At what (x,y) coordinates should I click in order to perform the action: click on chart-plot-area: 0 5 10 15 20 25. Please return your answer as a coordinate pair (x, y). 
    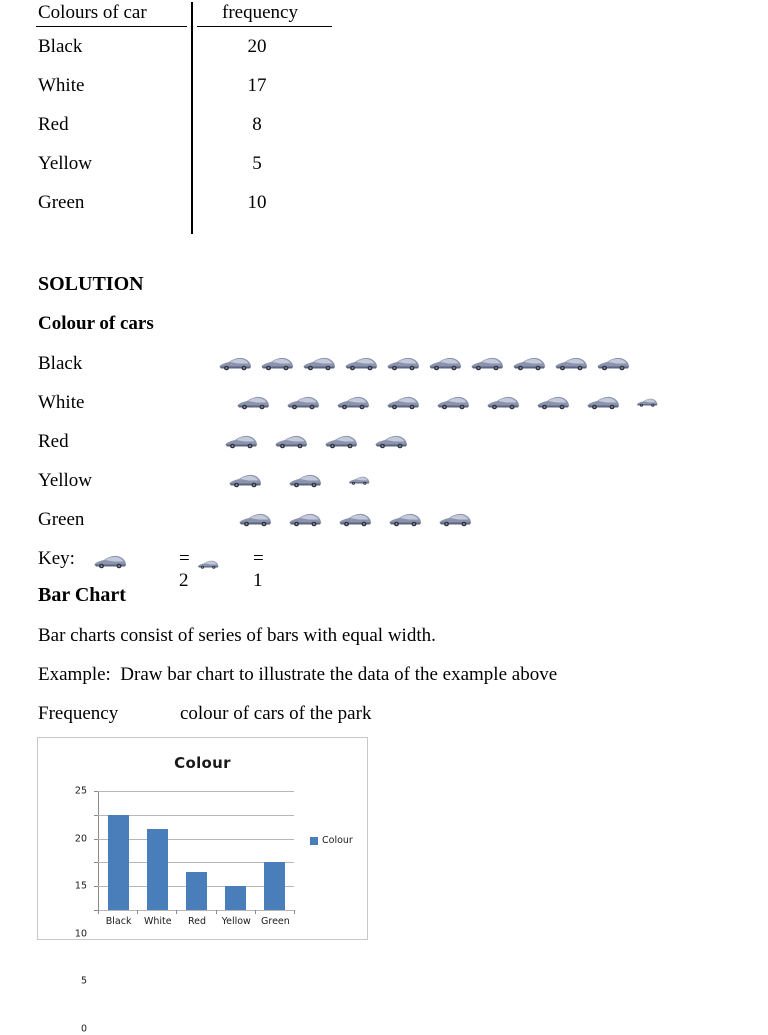
    Looking at the image, I should click on (185, 910).